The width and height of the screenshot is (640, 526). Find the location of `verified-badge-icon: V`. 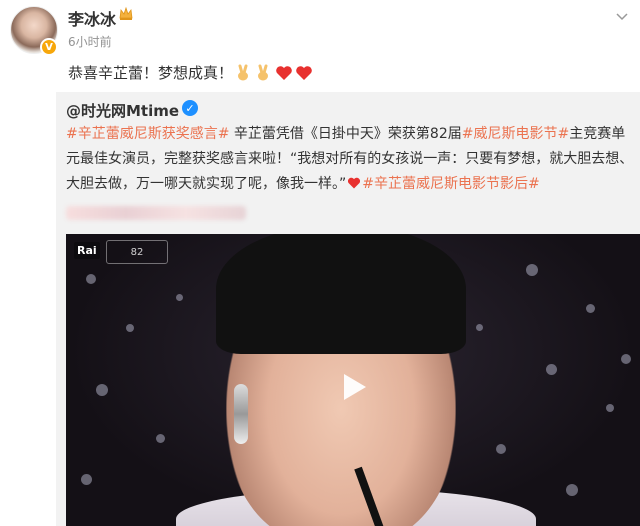

verified-badge-icon: V is located at coordinates (49, 47).